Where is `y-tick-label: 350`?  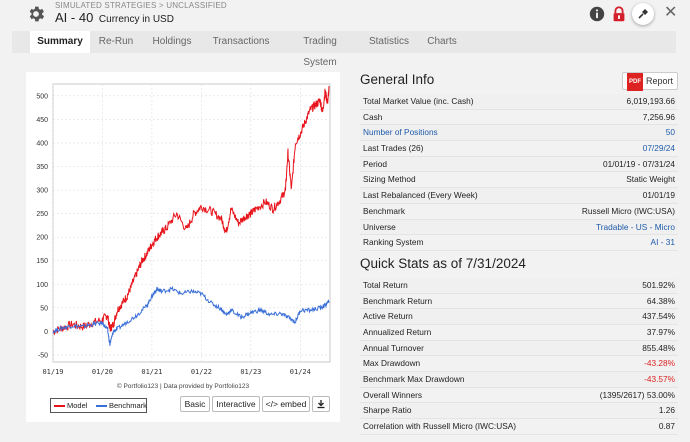 y-tick-label: 350 is located at coordinates (42, 167).